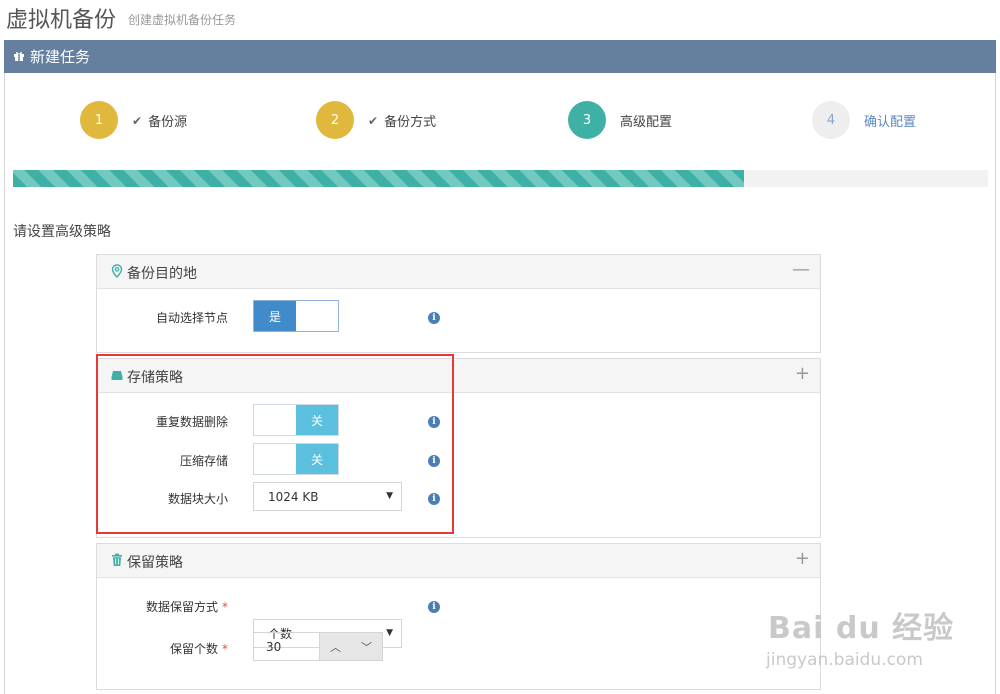 The height and width of the screenshot is (694, 1000). I want to click on gift-icon, so click(19, 56).